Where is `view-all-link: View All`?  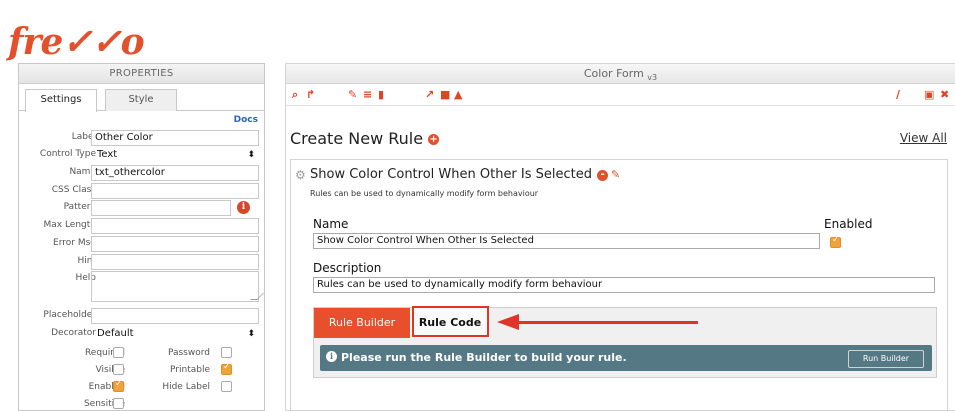
view-all-link: View All is located at coordinates (923, 138).